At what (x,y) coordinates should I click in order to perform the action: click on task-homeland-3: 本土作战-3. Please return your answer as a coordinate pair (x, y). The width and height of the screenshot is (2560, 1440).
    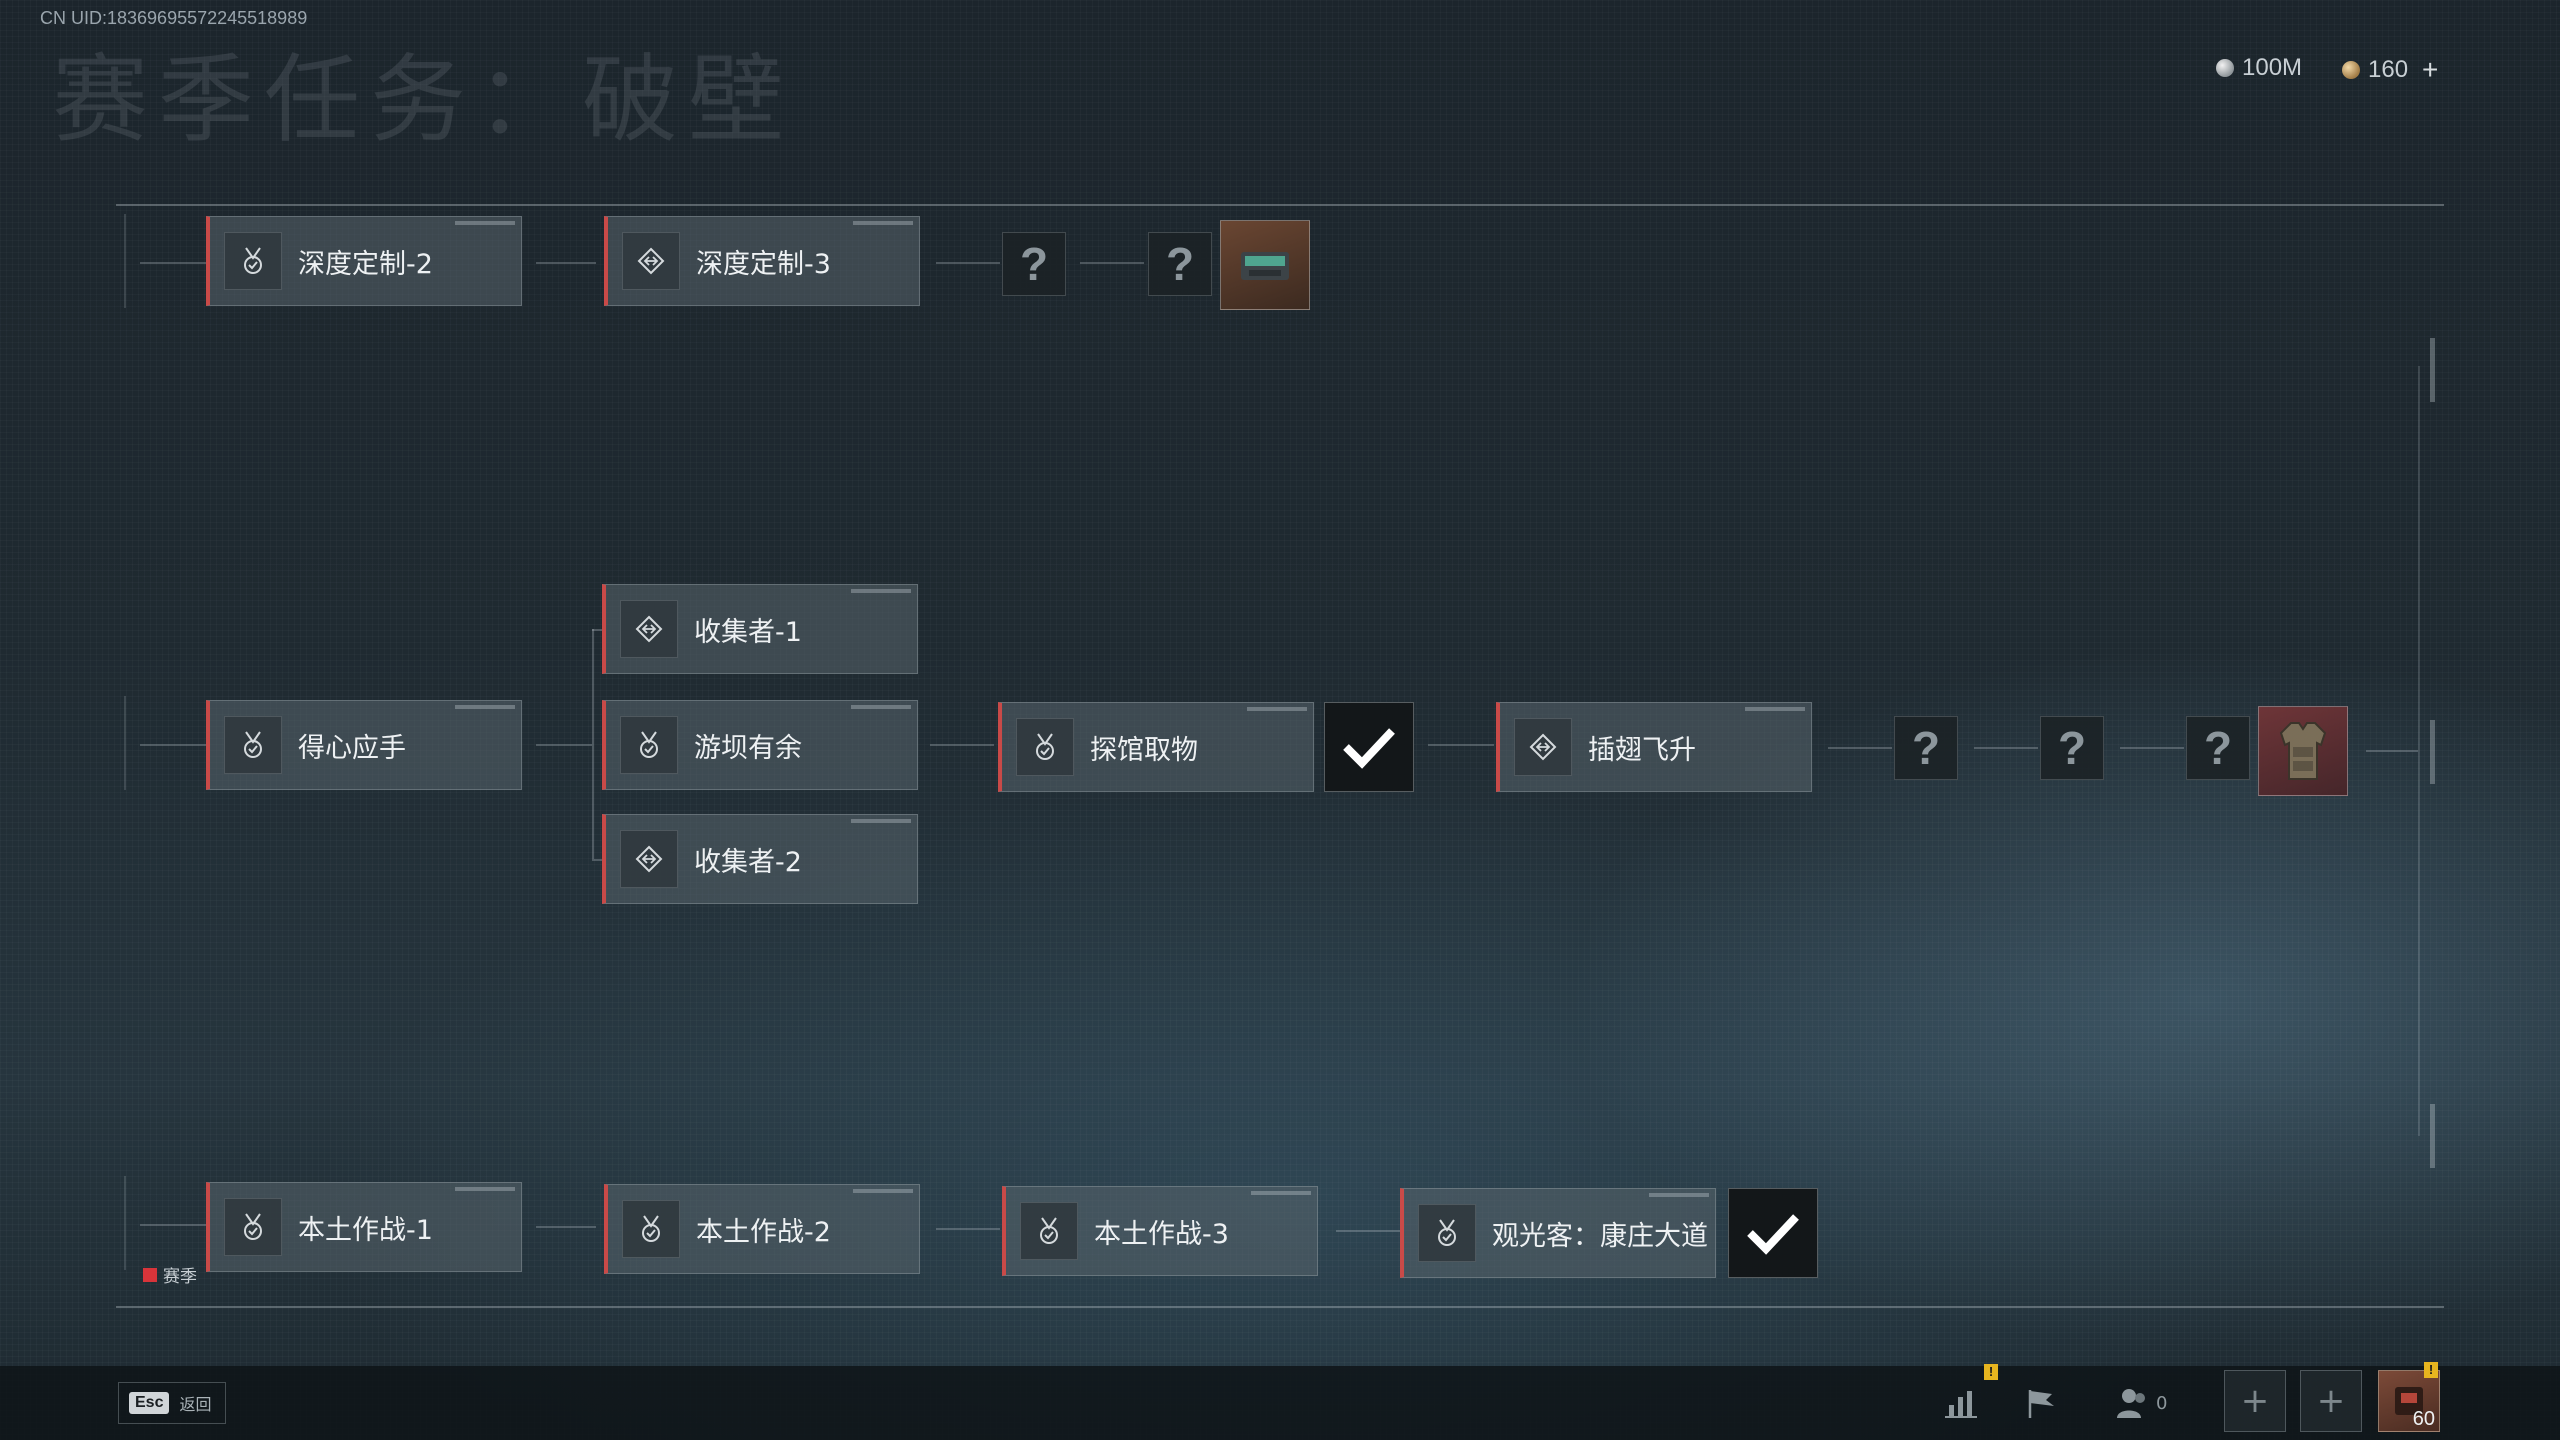
    Looking at the image, I should click on (1160, 1231).